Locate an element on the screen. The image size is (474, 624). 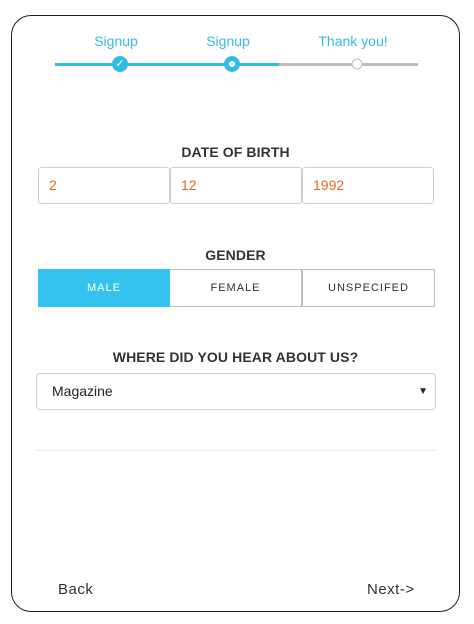
gender-title: GENDER is located at coordinates (235, 255).